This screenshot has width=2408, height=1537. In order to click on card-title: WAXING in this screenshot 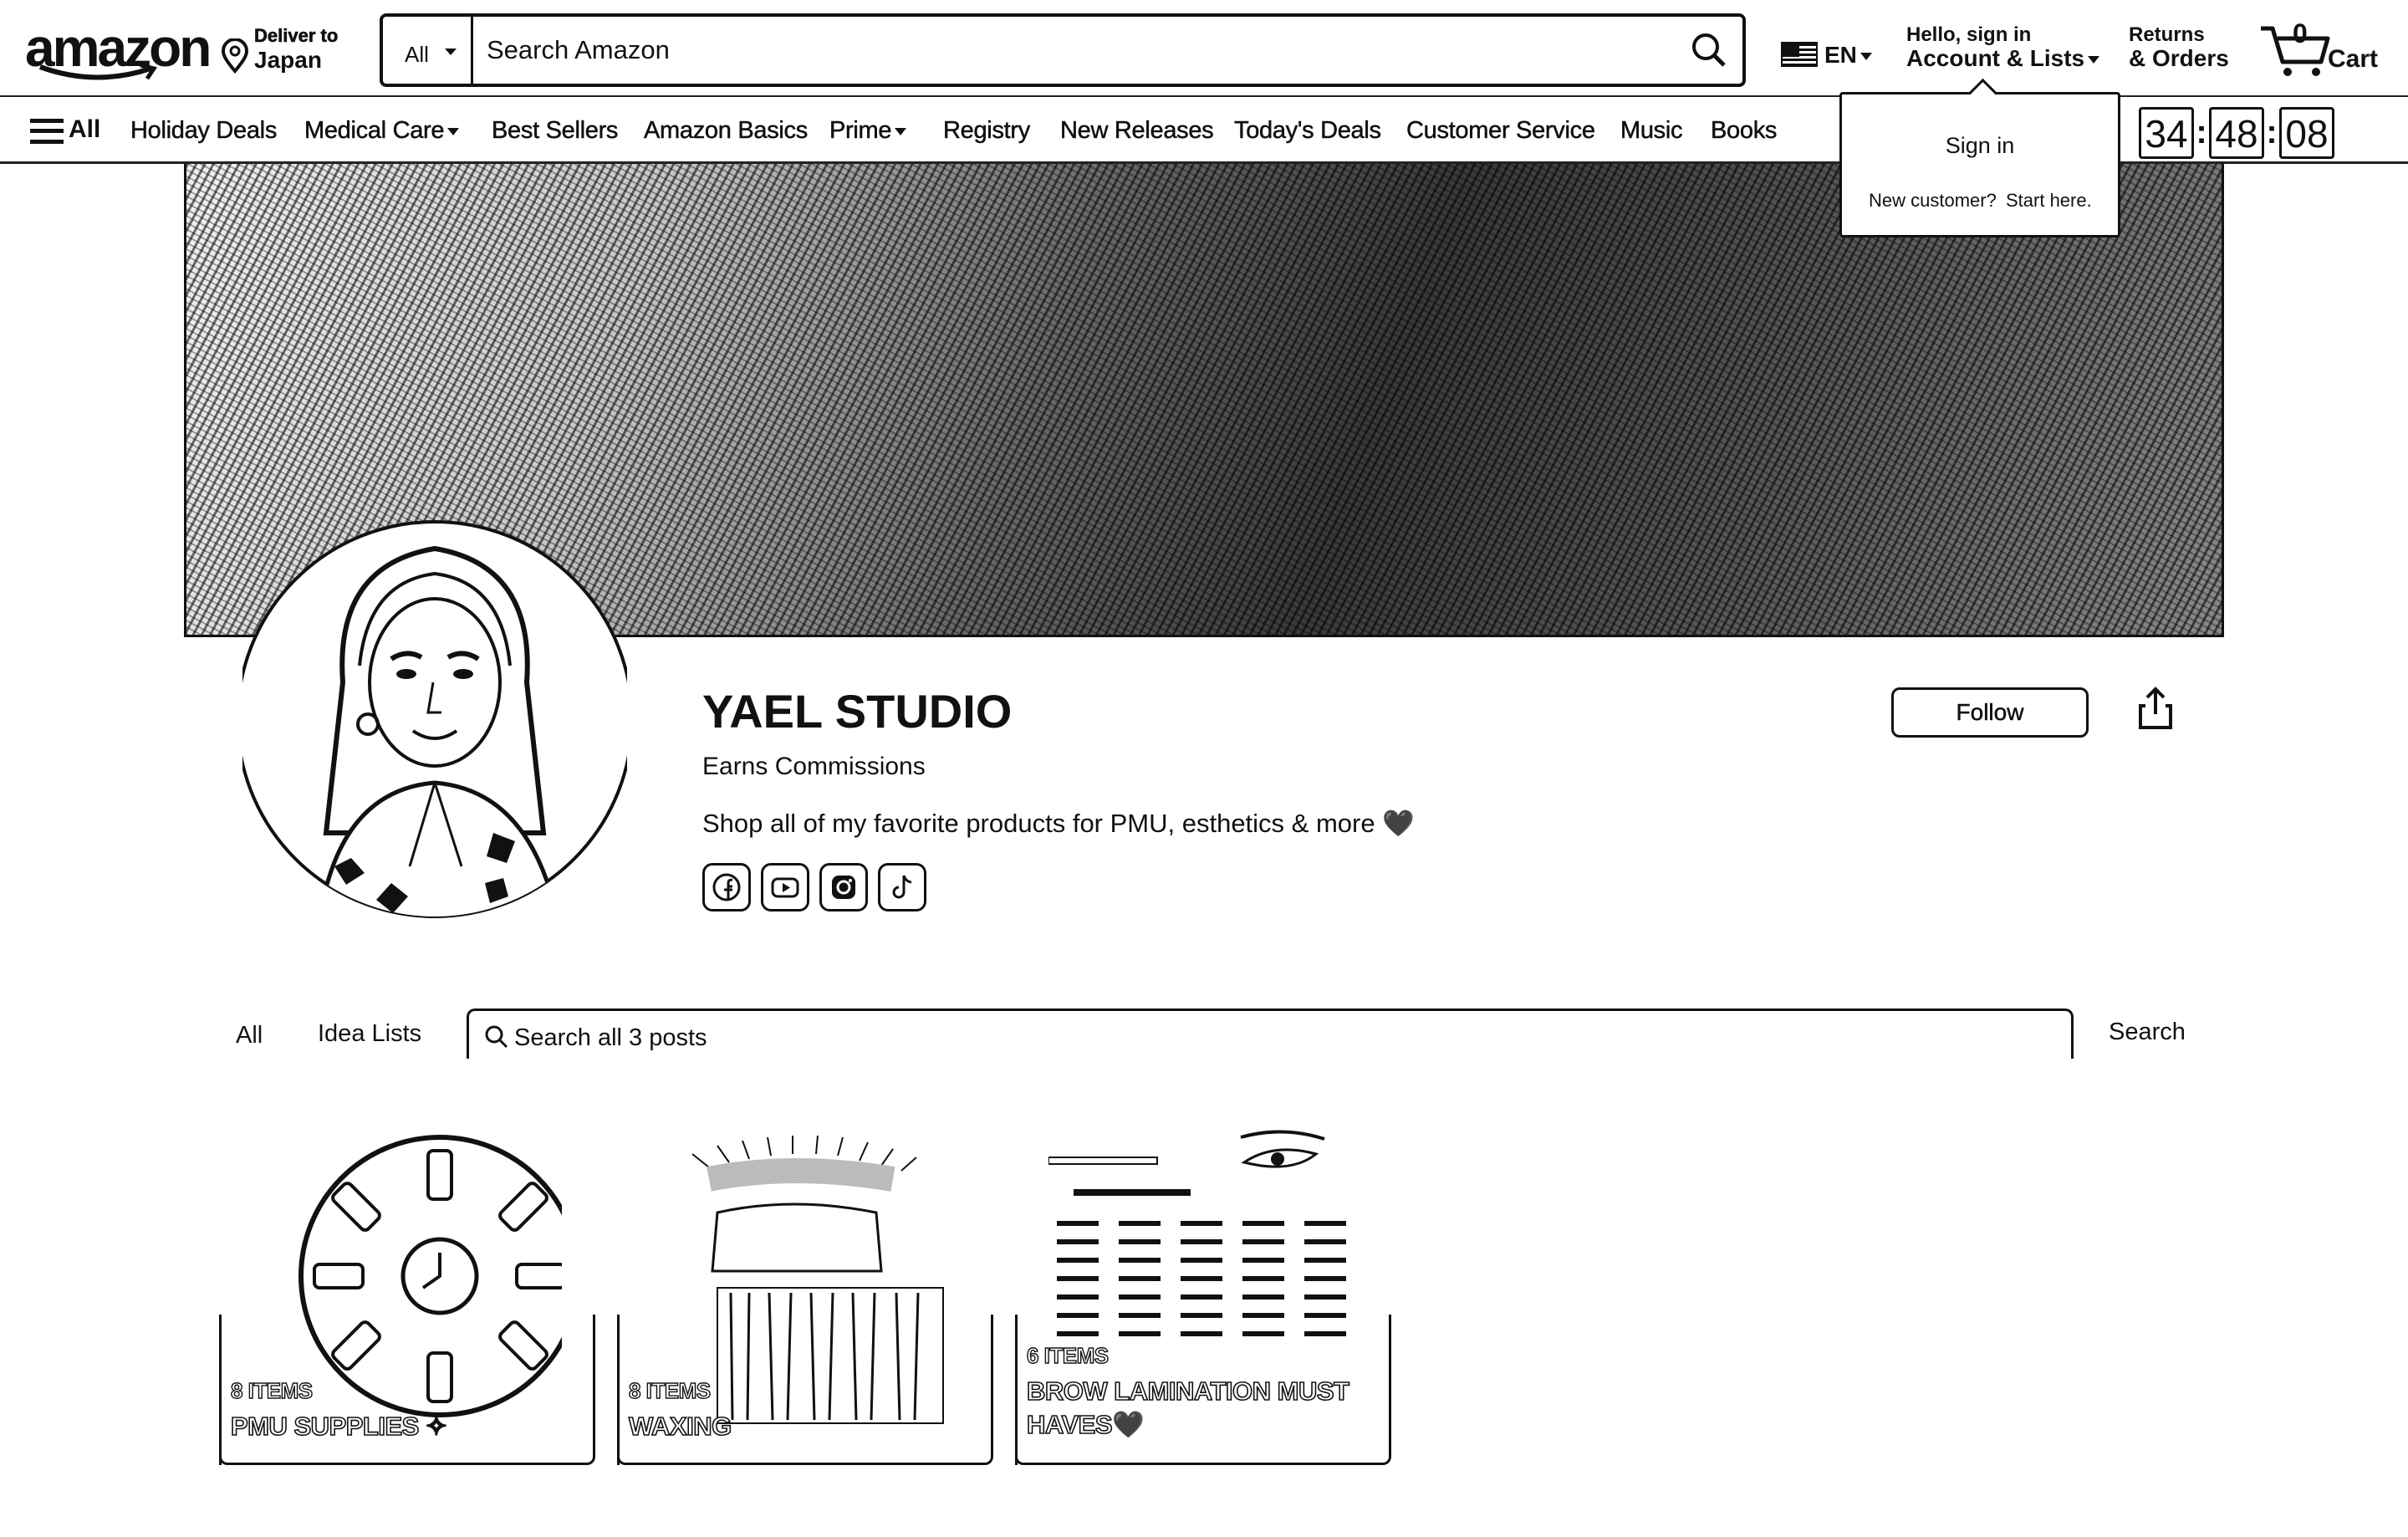, I will do `click(680, 1426)`.